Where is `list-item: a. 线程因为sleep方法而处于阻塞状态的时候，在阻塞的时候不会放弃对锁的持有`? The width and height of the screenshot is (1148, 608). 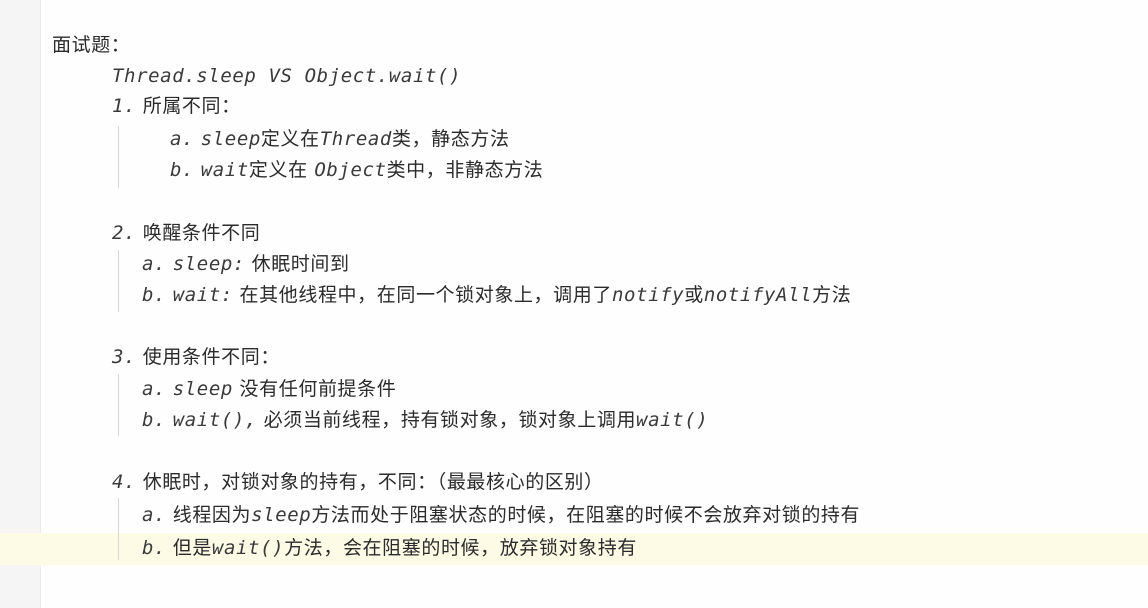
list-item: a. 线程因为sleep方法而处于阻塞状态的时候，在阻塞的时候不会放弃对锁的持有 is located at coordinates (501, 515).